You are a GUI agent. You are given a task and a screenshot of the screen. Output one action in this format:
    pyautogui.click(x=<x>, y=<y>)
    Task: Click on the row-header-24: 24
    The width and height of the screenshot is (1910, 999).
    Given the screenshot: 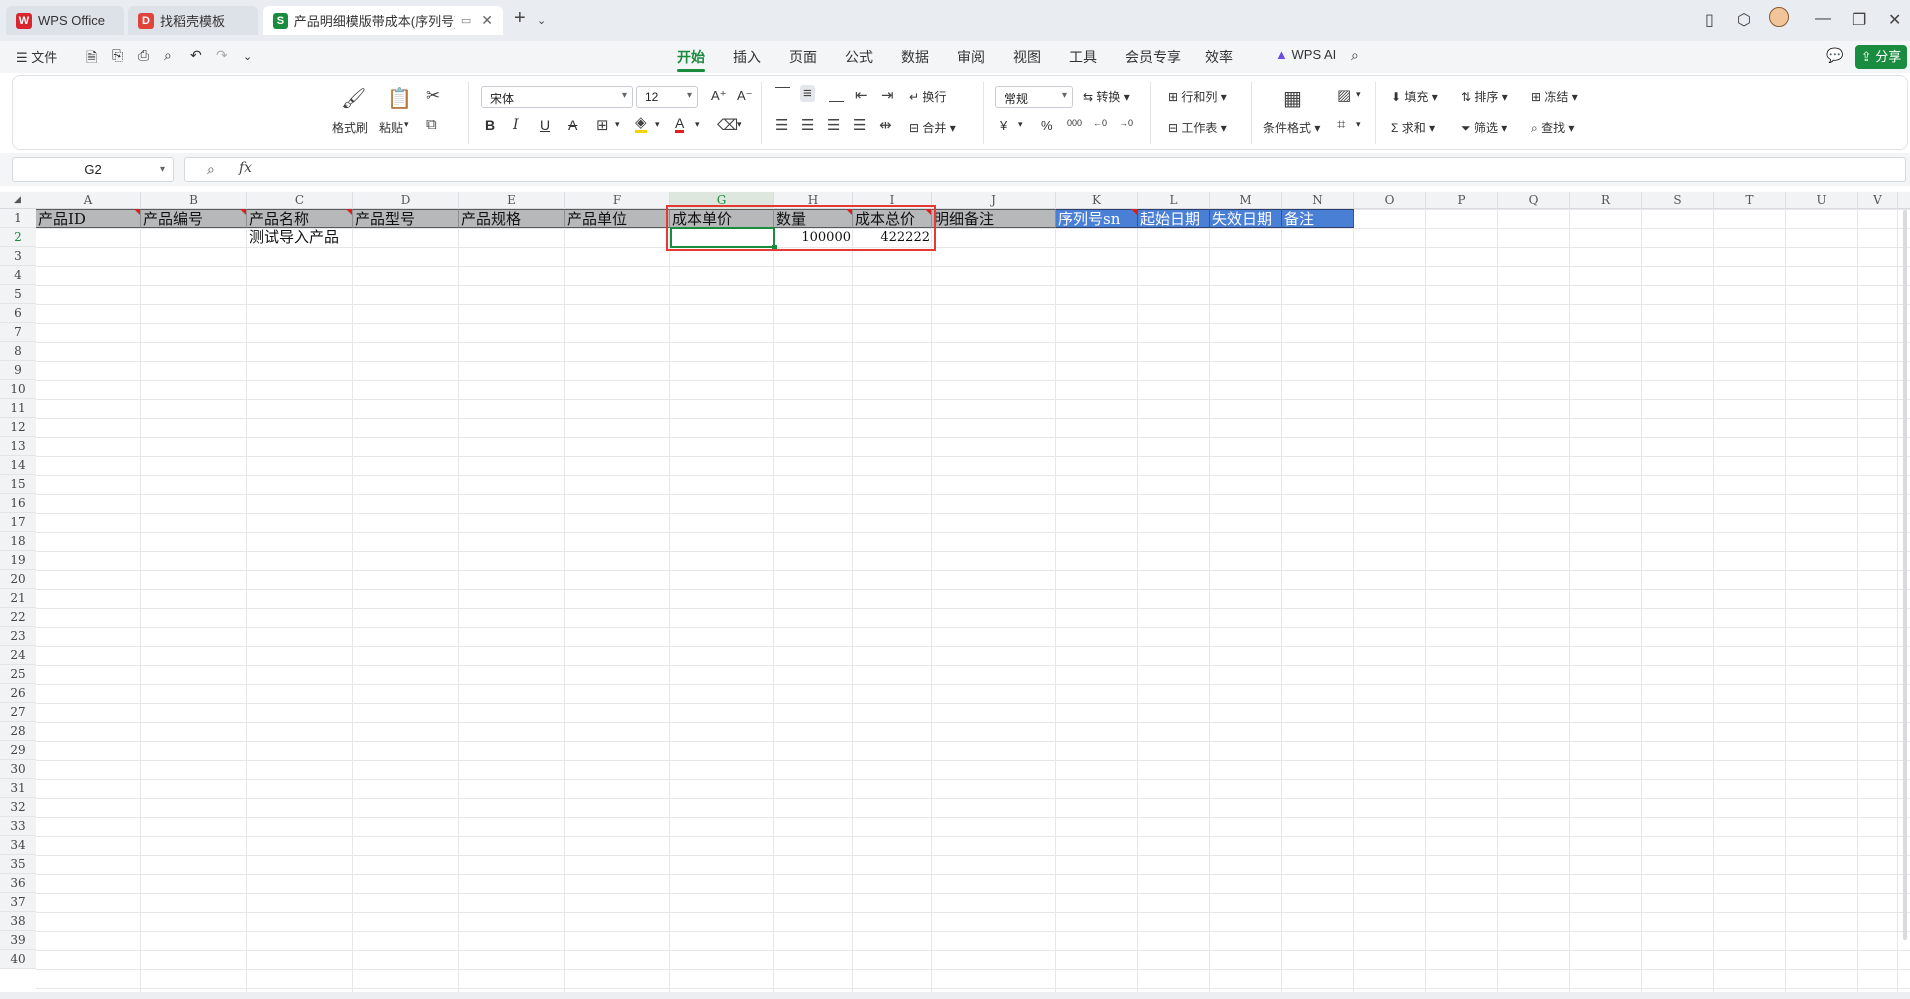 What is the action you would take?
    pyautogui.click(x=18, y=655)
    